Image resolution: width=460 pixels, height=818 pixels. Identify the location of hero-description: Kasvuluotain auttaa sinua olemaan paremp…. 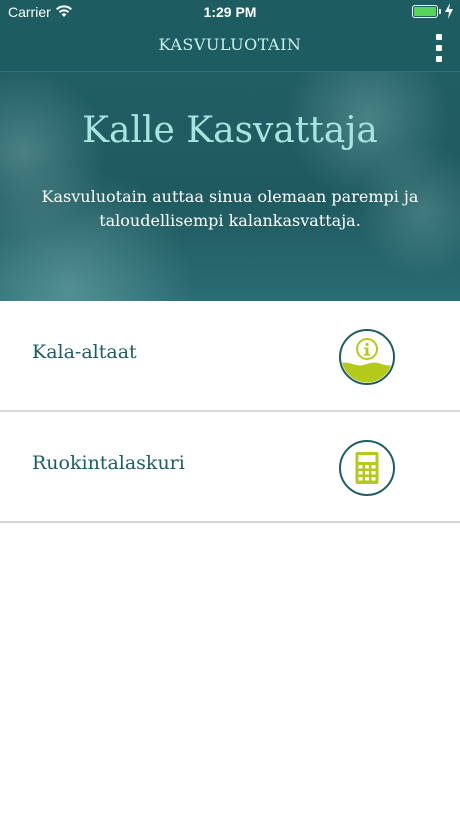
(230, 208).